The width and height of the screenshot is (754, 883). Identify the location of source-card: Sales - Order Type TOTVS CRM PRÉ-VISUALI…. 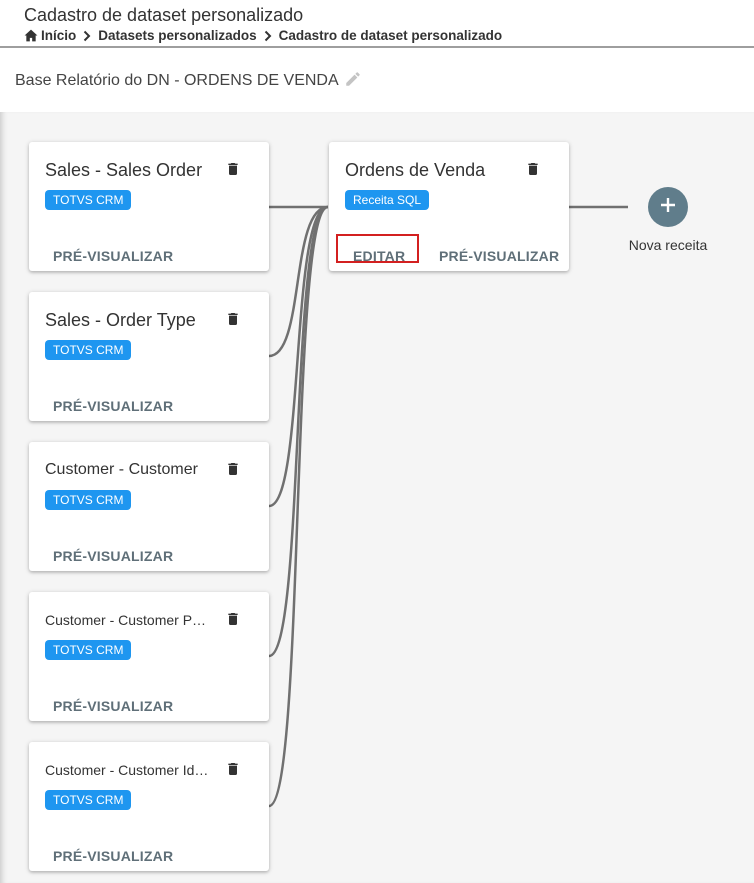
(149, 356).